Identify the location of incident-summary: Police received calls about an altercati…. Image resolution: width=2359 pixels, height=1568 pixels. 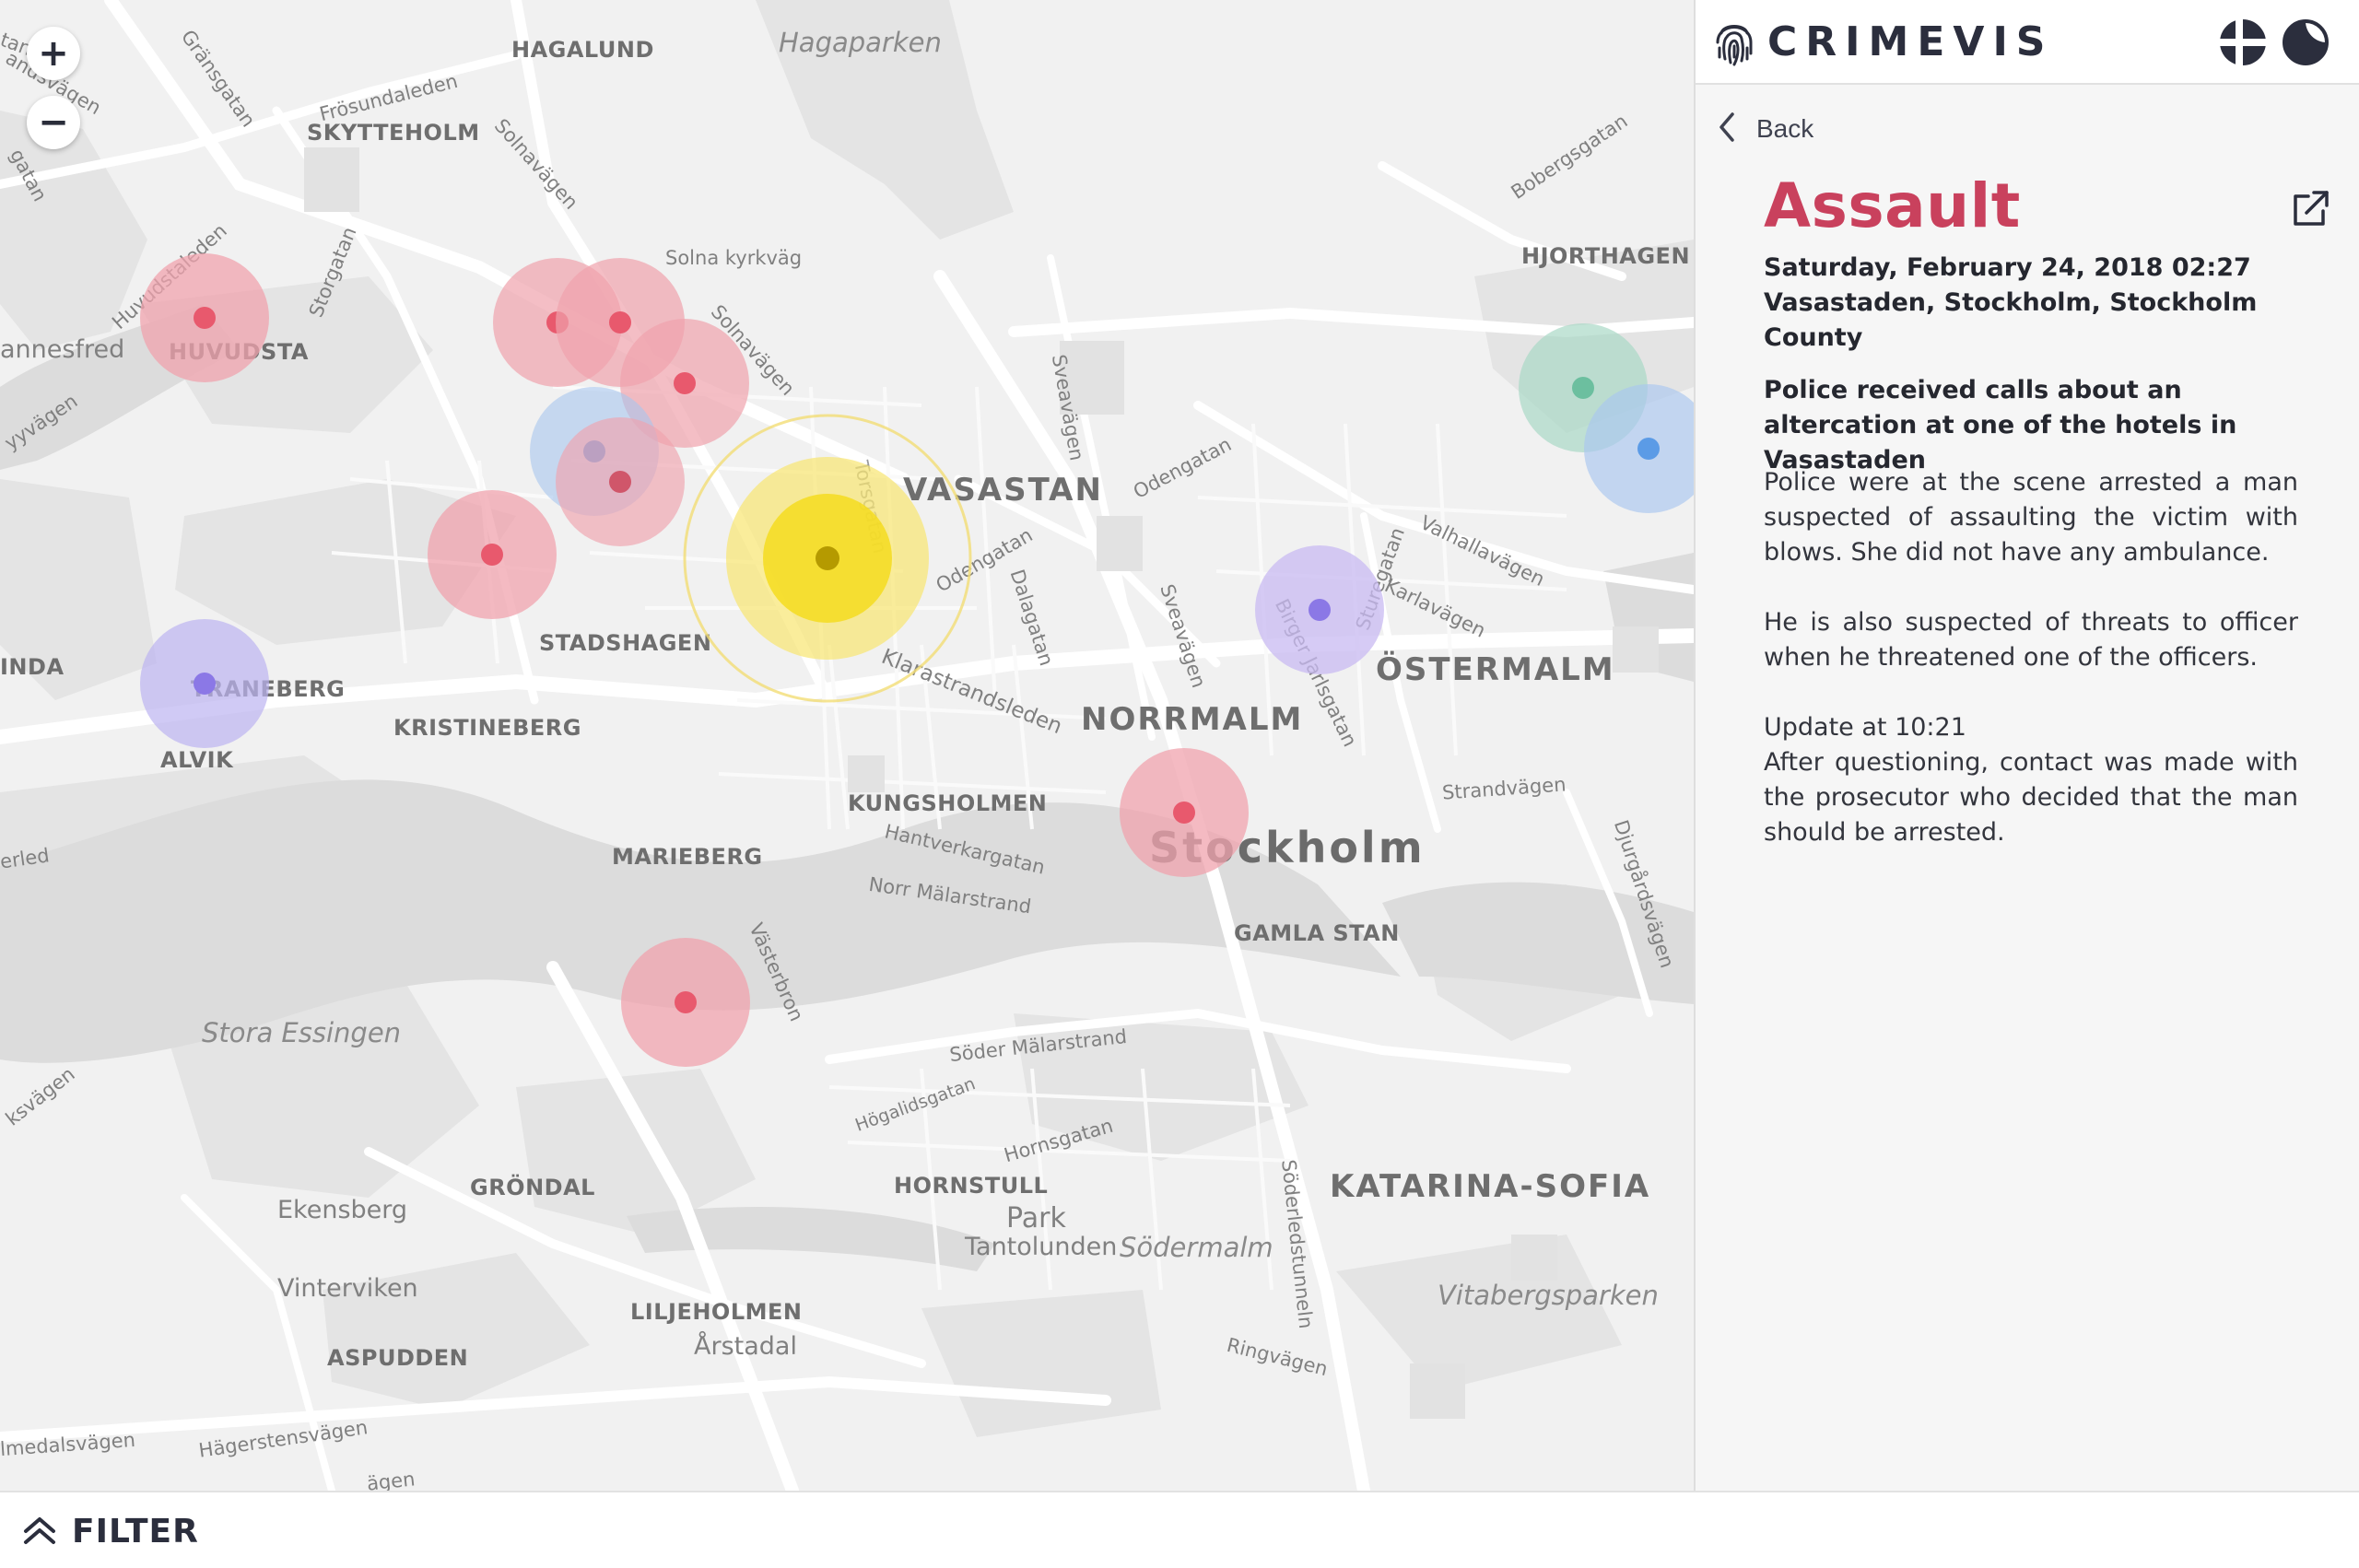
(2000, 425).